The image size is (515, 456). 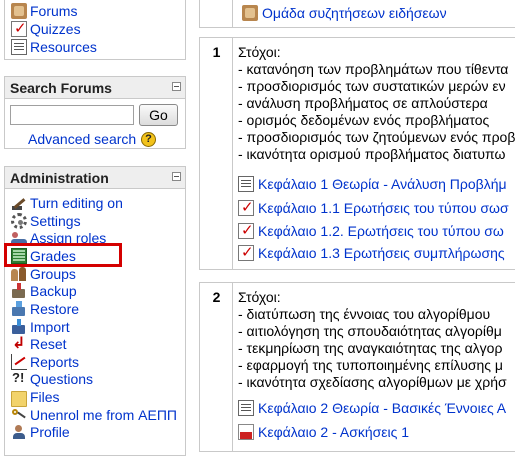 I want to click on admin-item-label: Profile, so click(x=50, y=432).